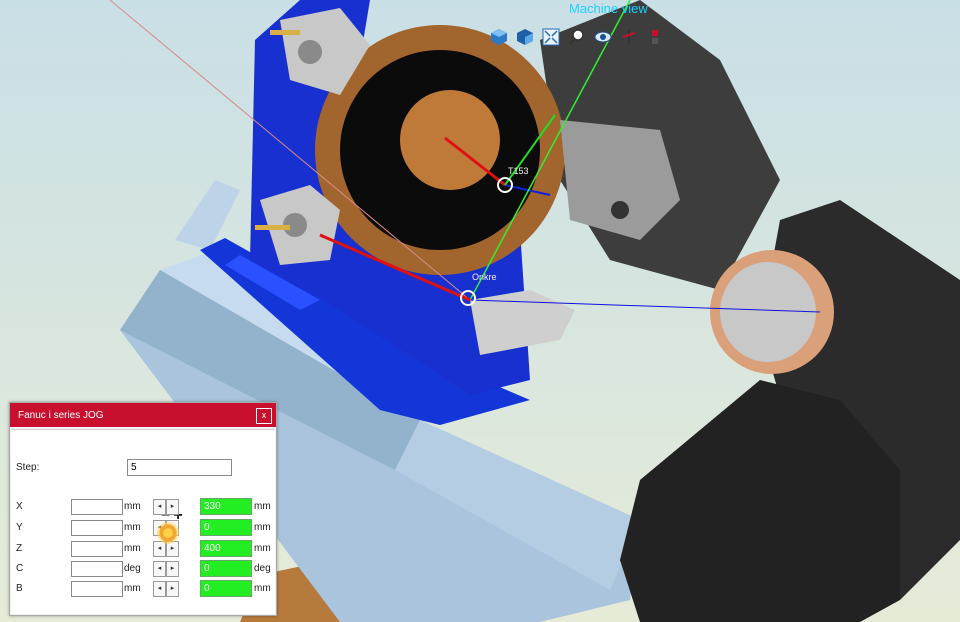 The image size is (960, 622). I want to click on axis-label-x: X, so click(19, 506).